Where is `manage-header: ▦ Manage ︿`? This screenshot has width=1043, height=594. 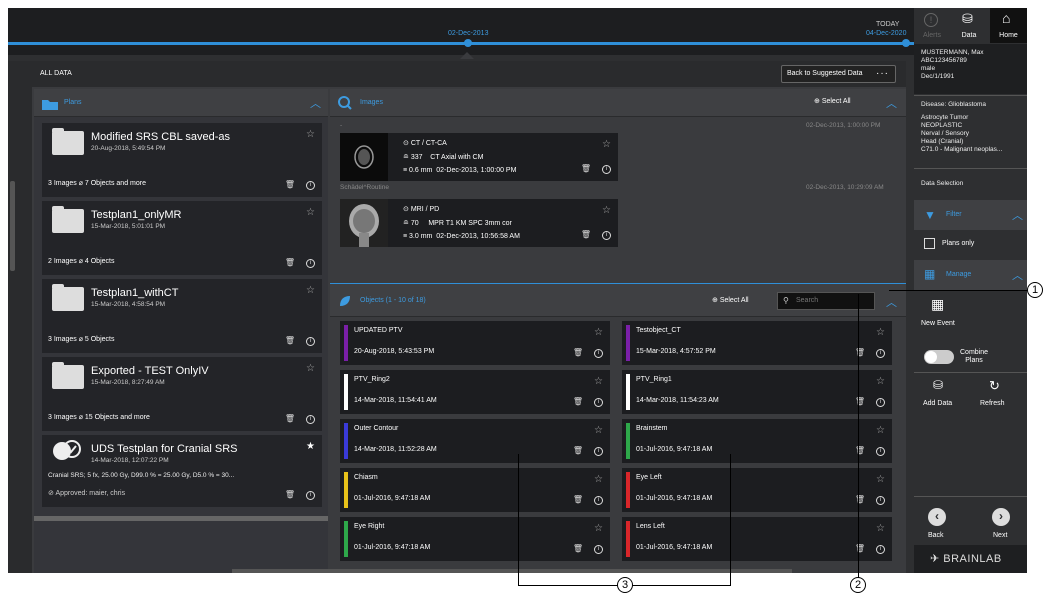 manage-header: ▦ Manage ︿ is located at coordinates (970, 275).